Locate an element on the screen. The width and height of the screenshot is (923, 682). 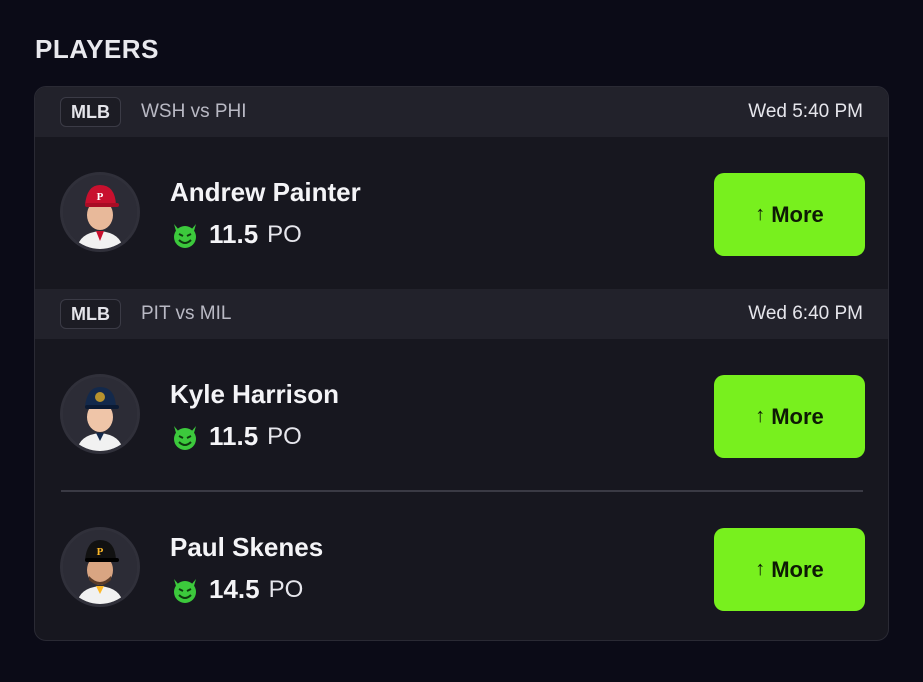
player-name: Andrew Painter is located at coordinates (265, 192).